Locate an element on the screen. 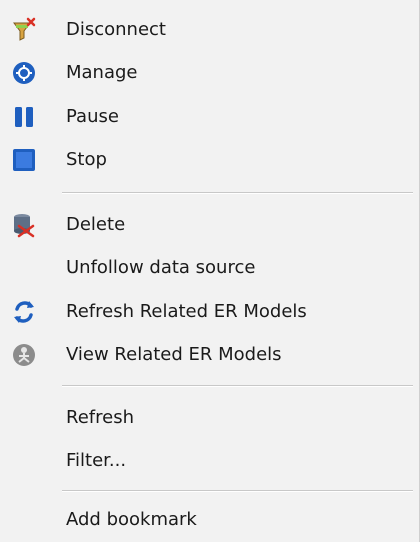  menu-item-label: Add bookmark is located at coordinates (131, 519).